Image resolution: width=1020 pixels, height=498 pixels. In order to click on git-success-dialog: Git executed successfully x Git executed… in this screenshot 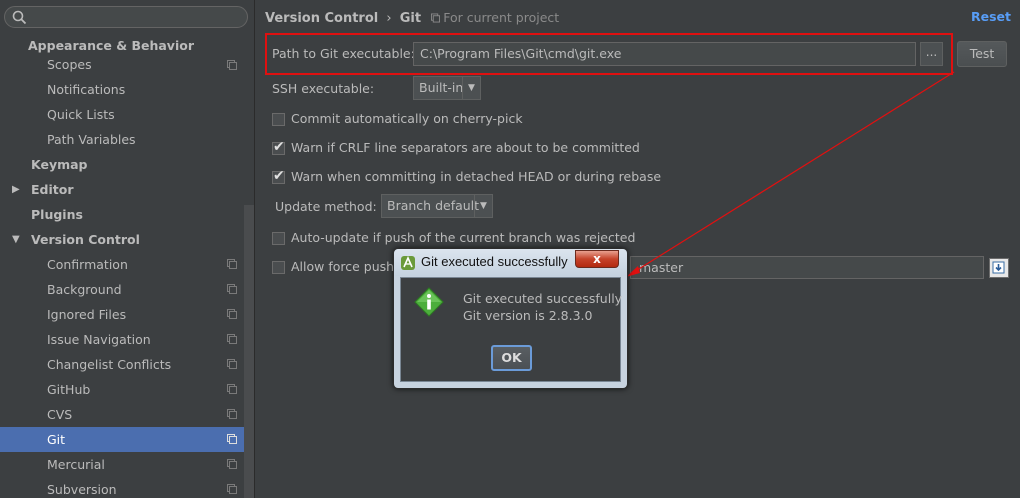, I will do `click(510, 318)`.